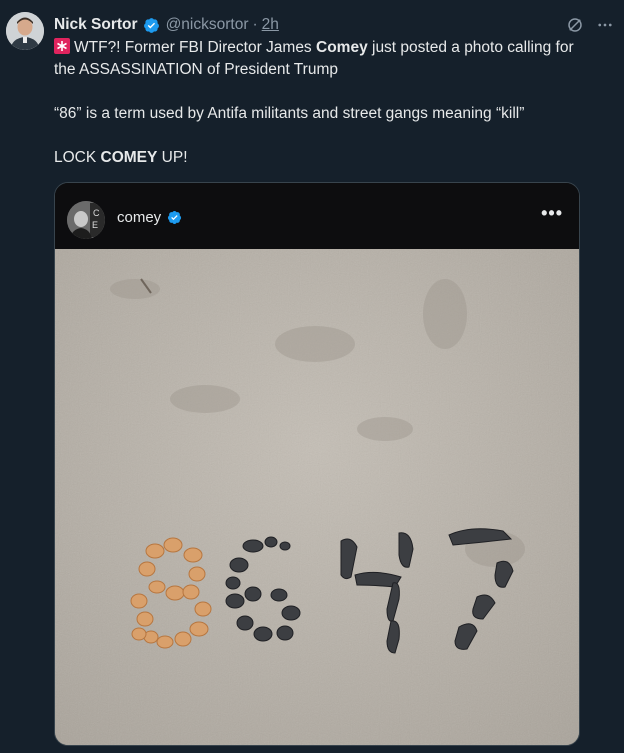 This screenshot has width=624, height=753. I want to click on tweet-paragraph-3: LOCK COMEY UP!, so click(121, 157).